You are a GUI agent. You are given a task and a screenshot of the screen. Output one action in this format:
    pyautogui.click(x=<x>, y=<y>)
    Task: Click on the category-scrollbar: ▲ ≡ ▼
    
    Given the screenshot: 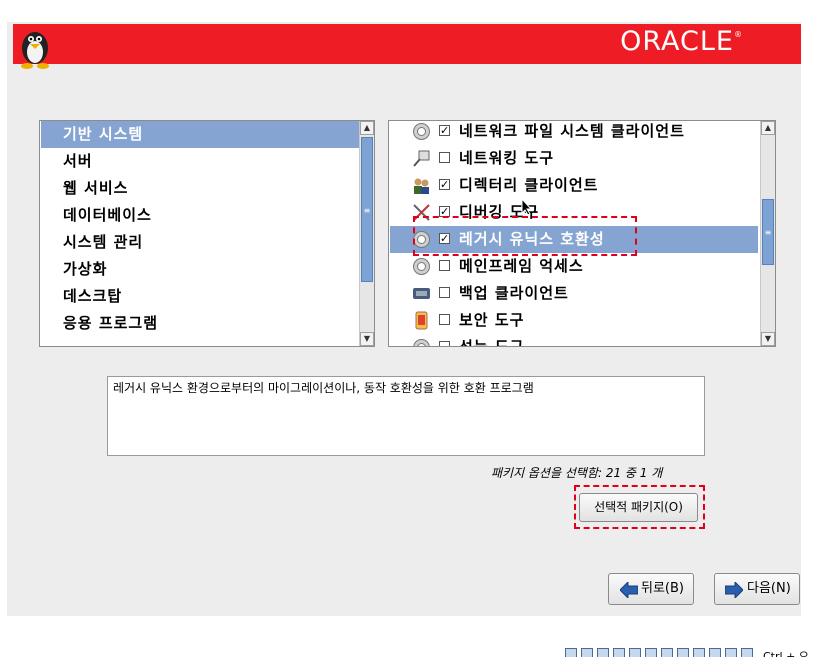 What is the action you would take?
    pyautogui.click(x=366, y=233)
    